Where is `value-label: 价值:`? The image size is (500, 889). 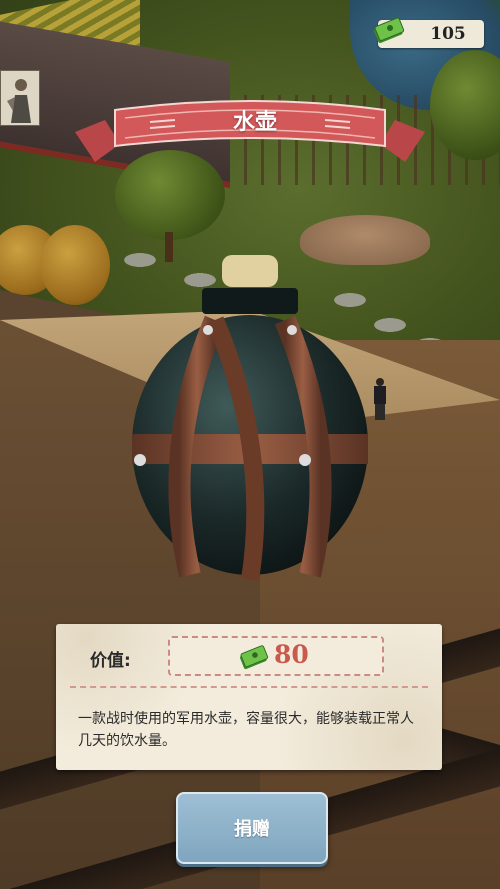 value-label: 价值: is located at coordinates (110, 661).